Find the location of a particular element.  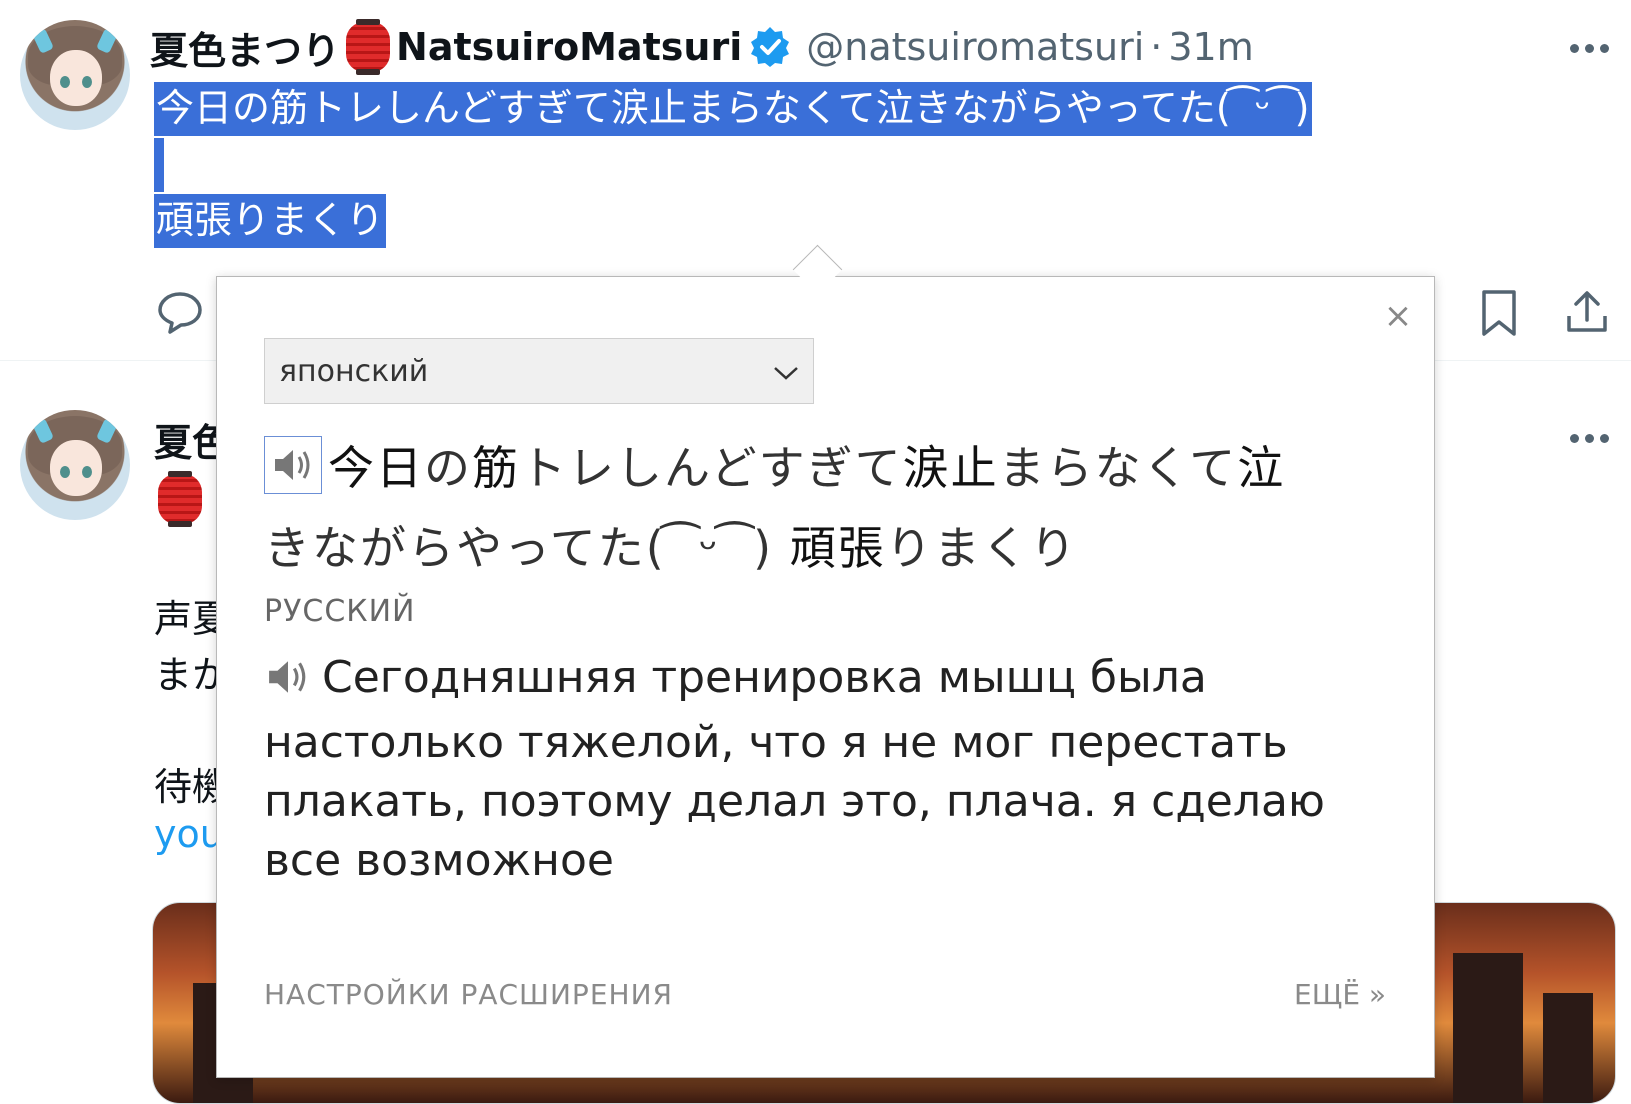

source-language-select: японский is located at coordinates (539, 371).